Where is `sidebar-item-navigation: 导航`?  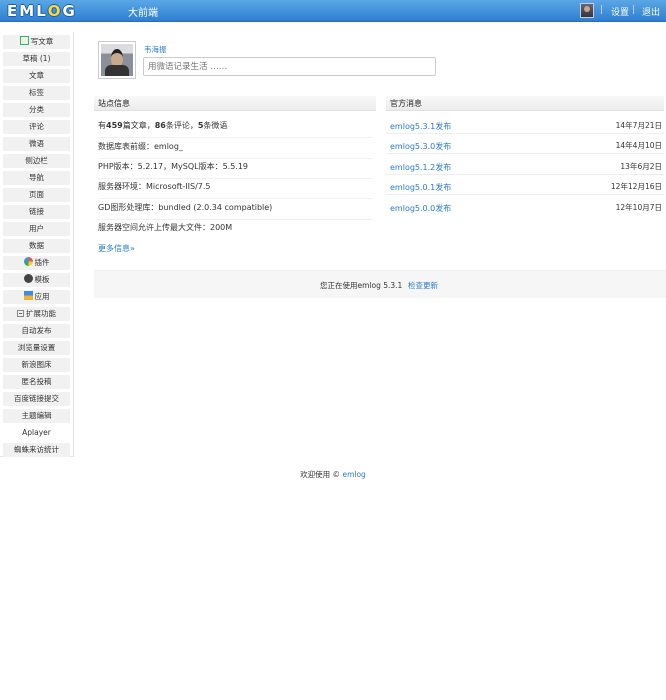 sidebar-item-navigation: 导航 is located at coordinates (36, 178).